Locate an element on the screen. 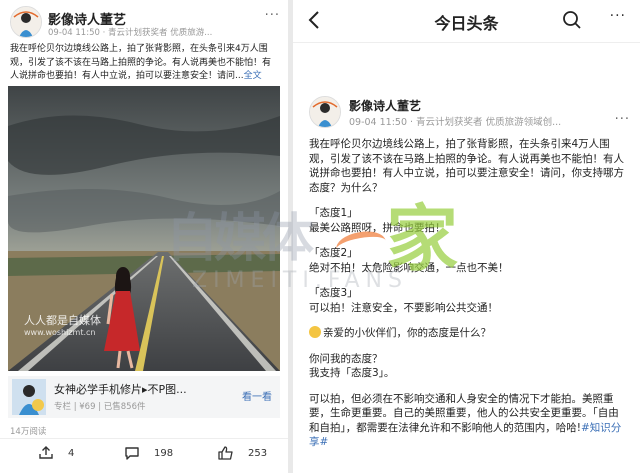 The image size is (640, 473). nav-title: 今日头条 is located at coordinates (466, 23).